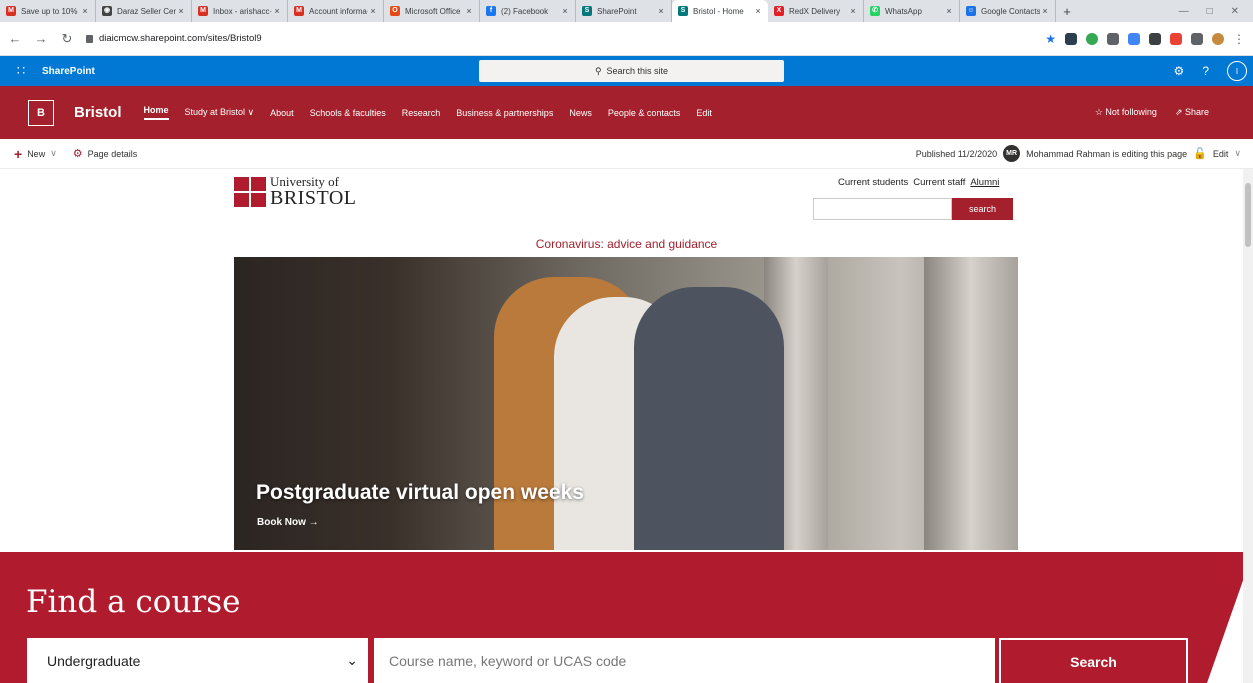  I want to click on tab-title: Inbox - arishacc·, so click(242, 11).